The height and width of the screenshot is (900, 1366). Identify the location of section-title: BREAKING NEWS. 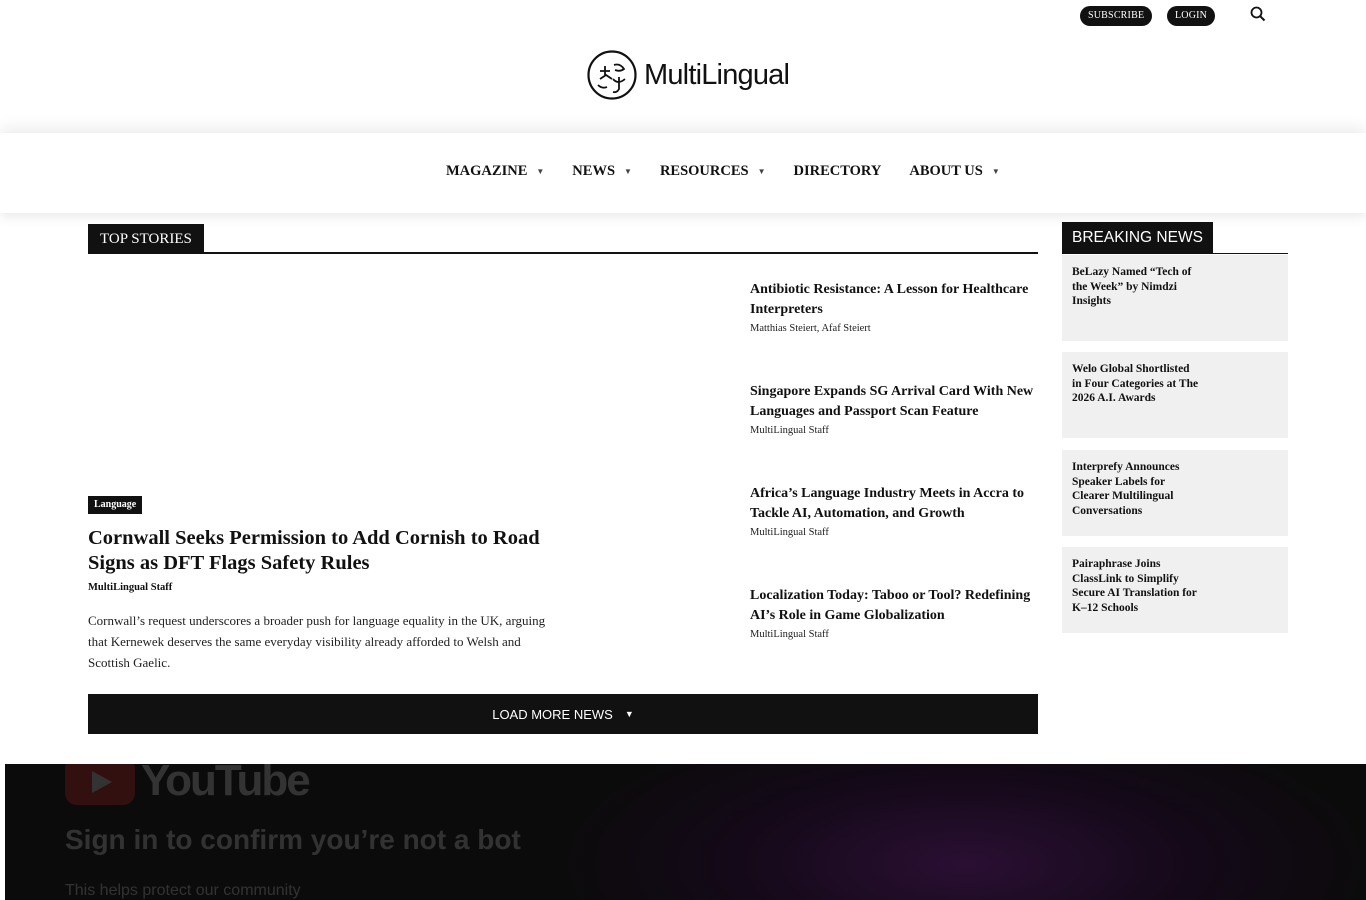
(1137, 238).